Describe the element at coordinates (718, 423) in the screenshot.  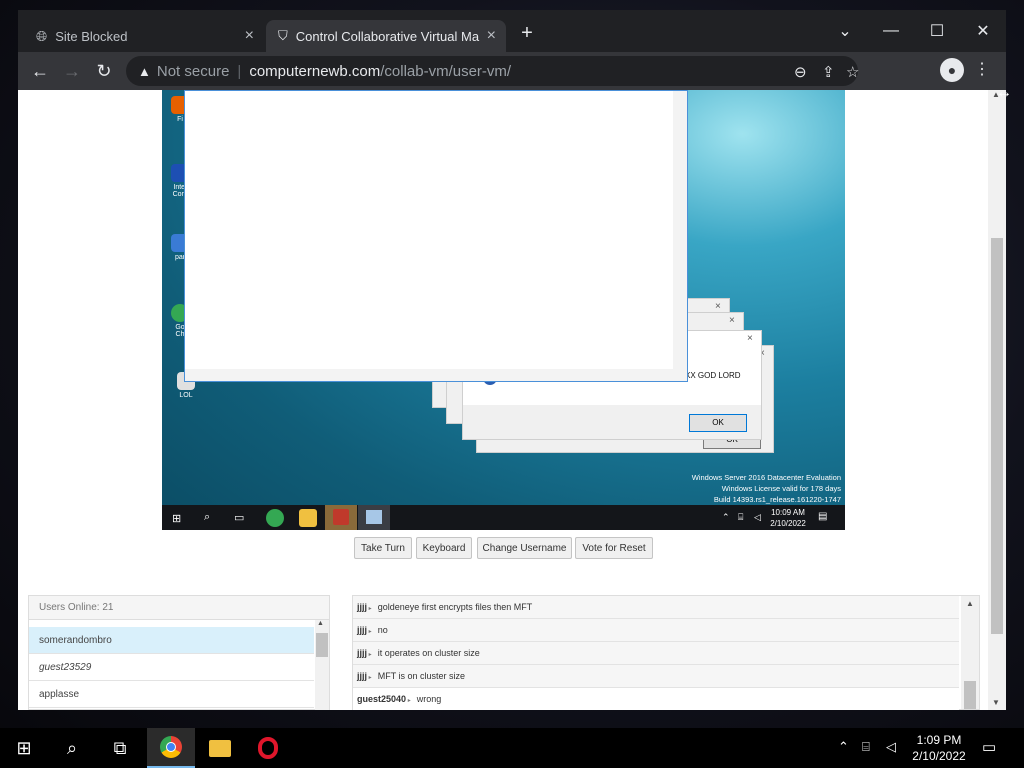
I see `vm-ok-button: OK` at that location.